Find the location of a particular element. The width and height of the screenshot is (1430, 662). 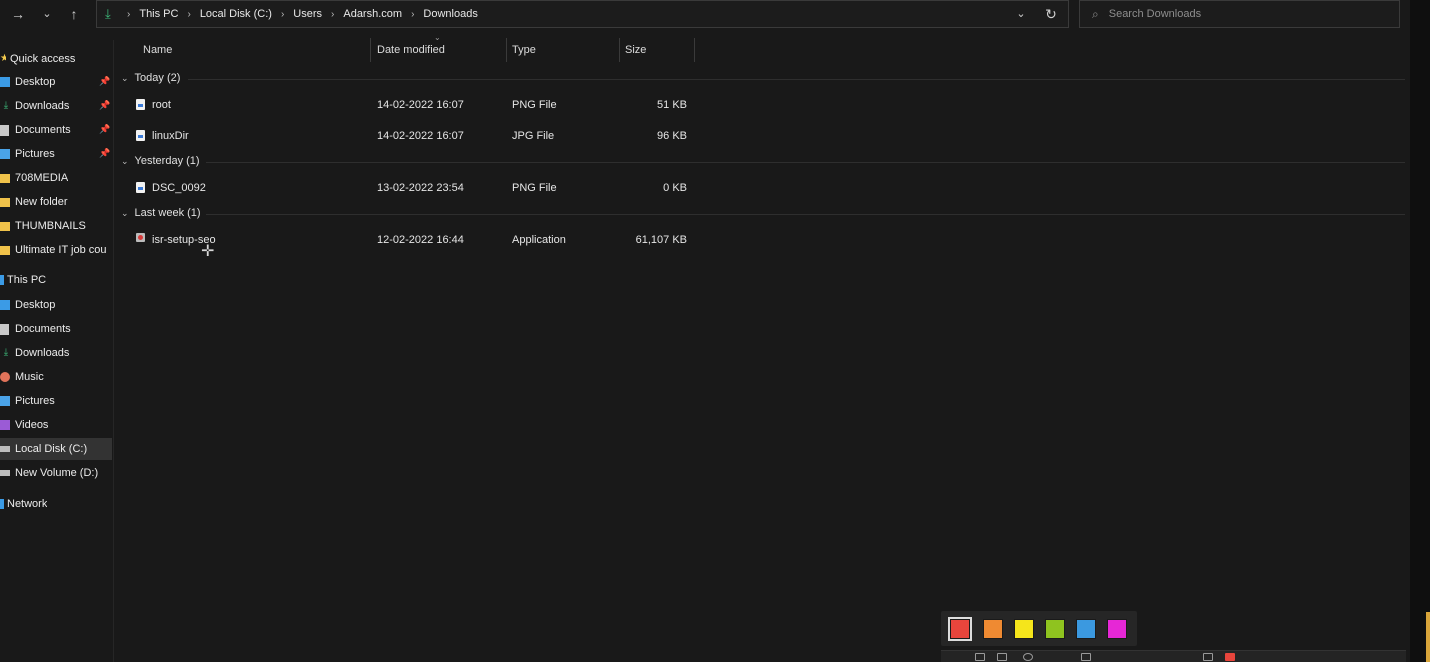

file-row: linuxDir 14-02-2022 16:07 JPG File 96 KB is located at coordinates (408, 136).